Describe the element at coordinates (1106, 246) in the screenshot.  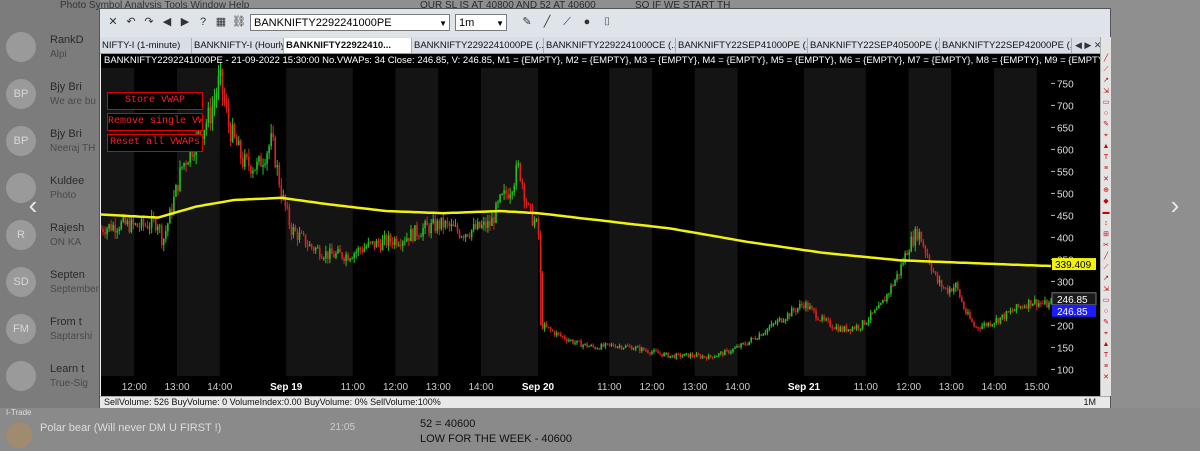
I see `draw-tool-icon: ✂` at that location.